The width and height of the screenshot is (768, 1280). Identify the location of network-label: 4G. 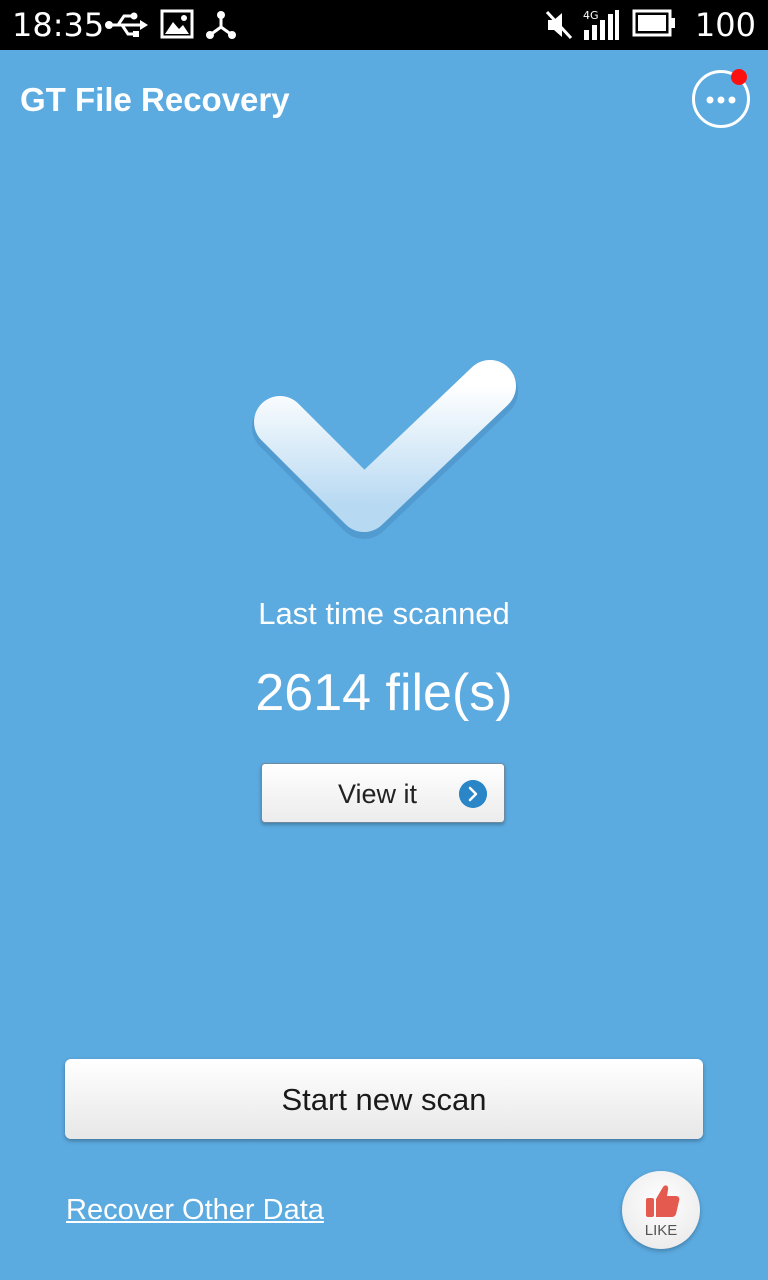
(591, 15).